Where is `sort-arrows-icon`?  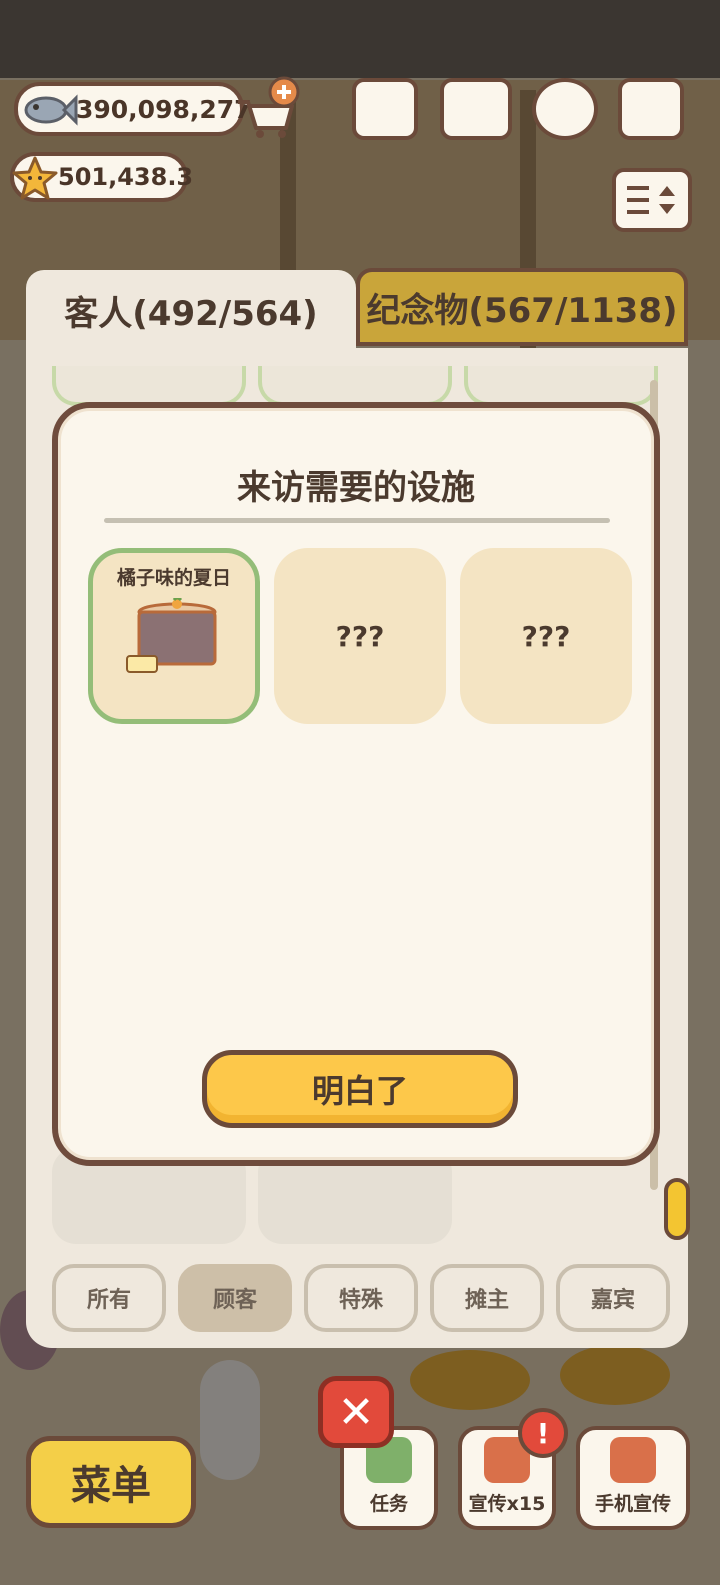 sort-arrows-icon is located at coordinates (667, 200).